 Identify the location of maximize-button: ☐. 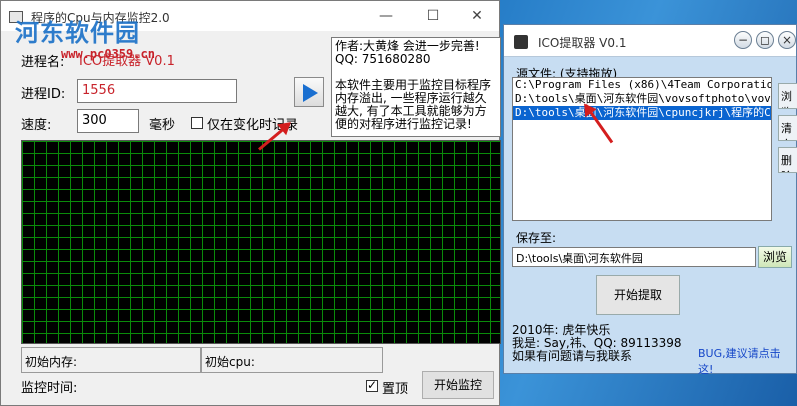
(433, 16).